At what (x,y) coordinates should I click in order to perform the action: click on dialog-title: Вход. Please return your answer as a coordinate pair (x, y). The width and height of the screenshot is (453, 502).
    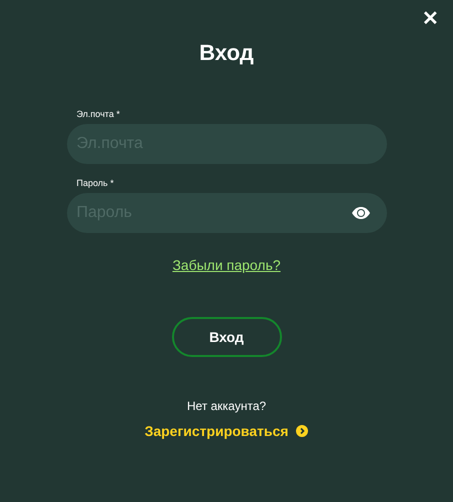
    Looking at the image, I should click on (226, 53).